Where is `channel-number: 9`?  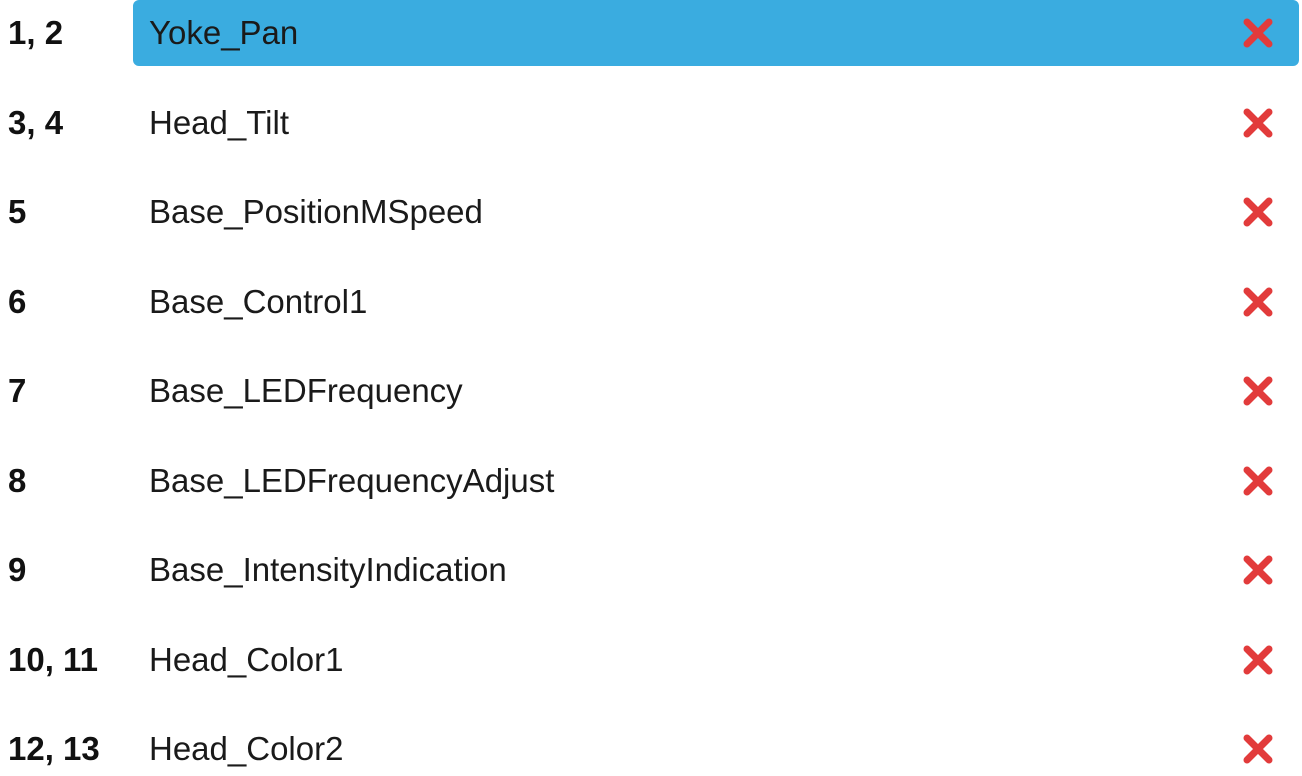 channel-number: 9 is located at coordinates (17, 569).